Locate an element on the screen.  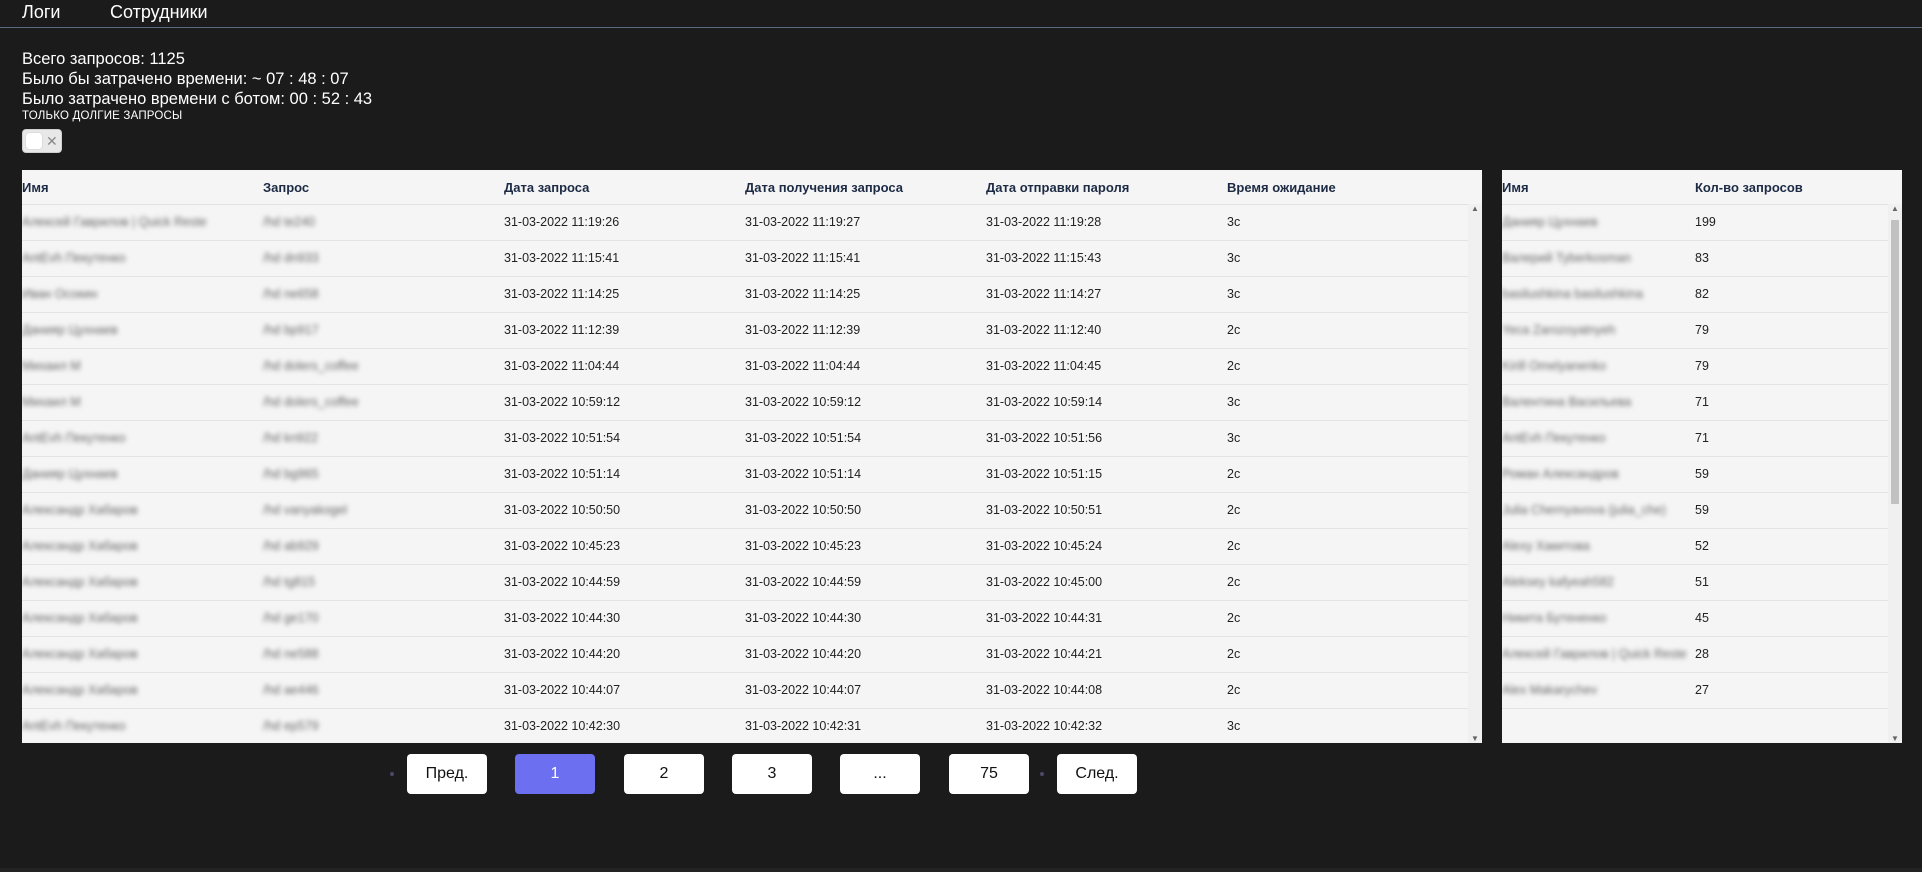
cell-employee-name: Валерий Tyberkosman is located at coordinates (1598, 258).